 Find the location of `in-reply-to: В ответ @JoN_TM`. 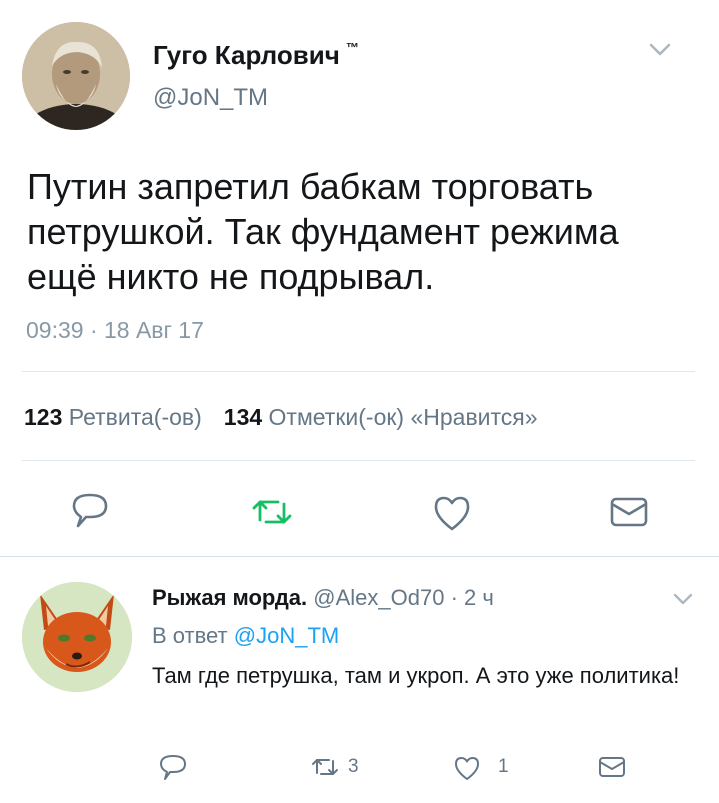

in-reply-to: В ответ @JoN_TM is located at coordinates (246, 635).